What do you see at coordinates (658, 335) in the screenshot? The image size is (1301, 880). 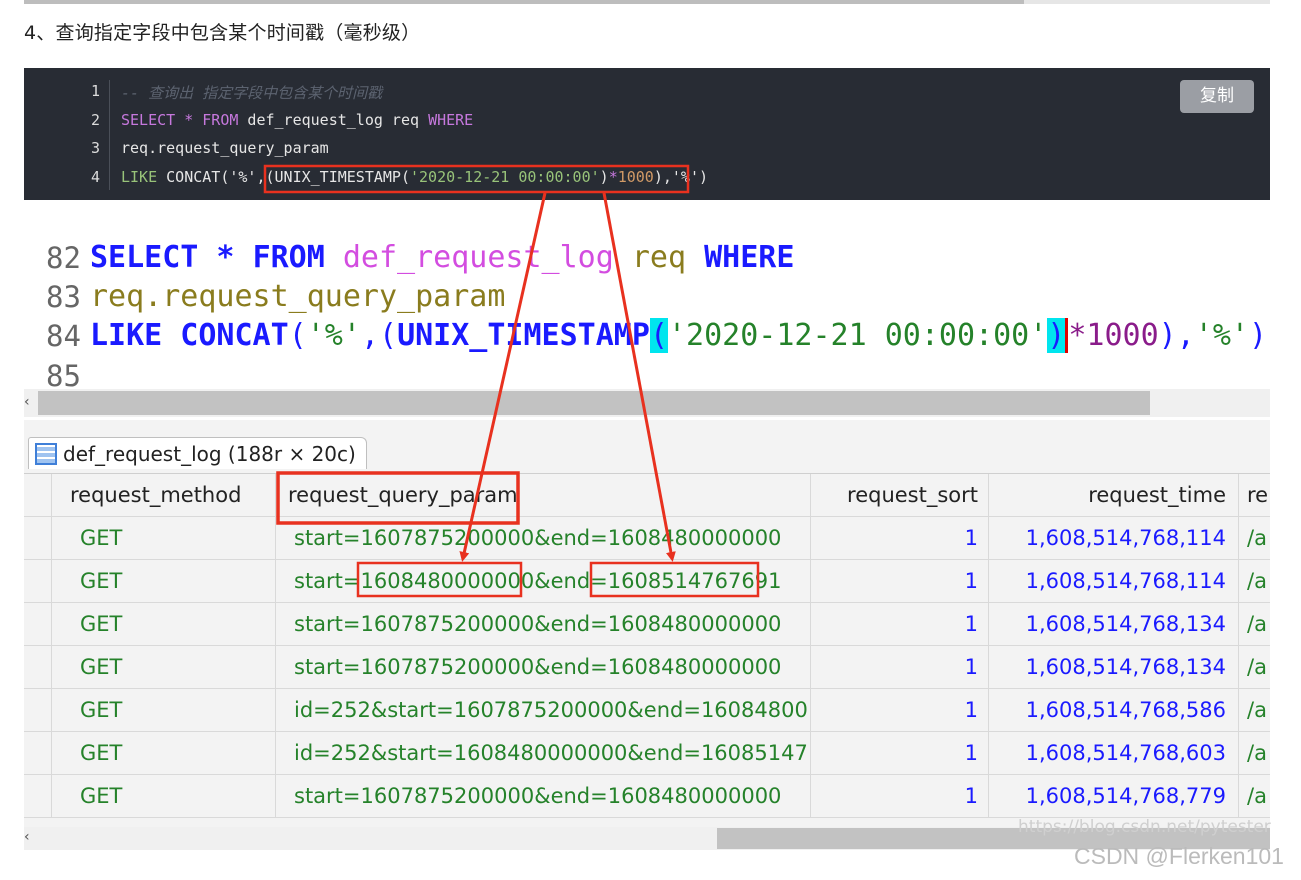 I see `paren-match-highlight: (` at bounding box center [658, 335].